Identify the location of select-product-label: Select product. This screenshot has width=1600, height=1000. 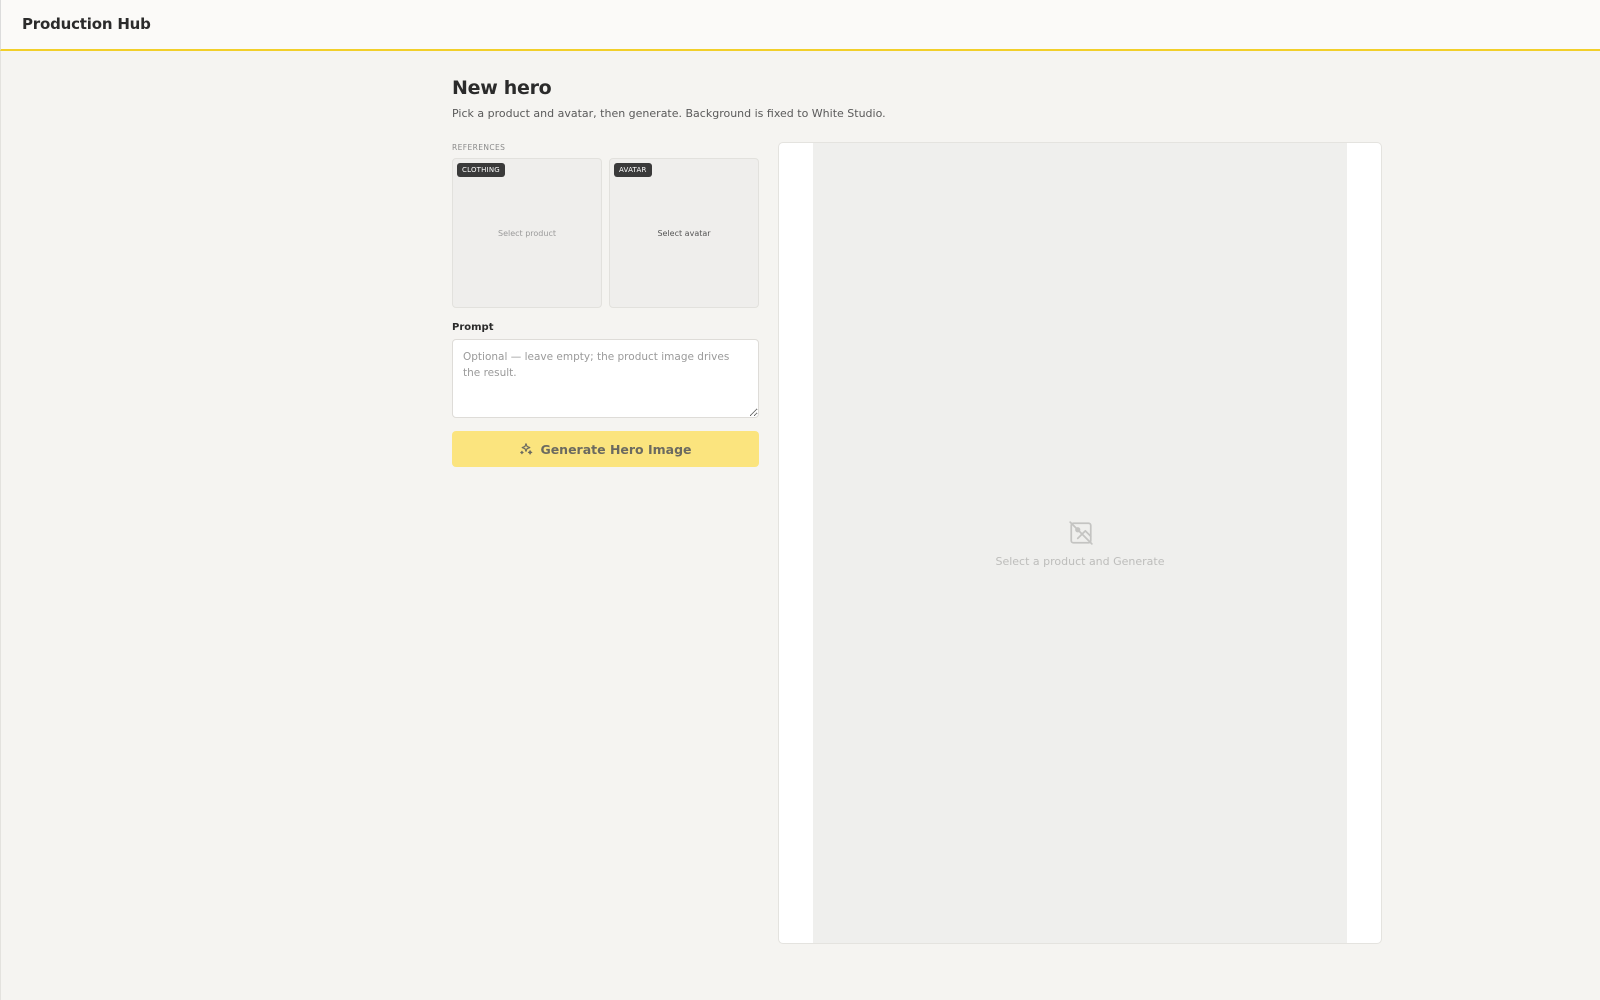
(527, 233).